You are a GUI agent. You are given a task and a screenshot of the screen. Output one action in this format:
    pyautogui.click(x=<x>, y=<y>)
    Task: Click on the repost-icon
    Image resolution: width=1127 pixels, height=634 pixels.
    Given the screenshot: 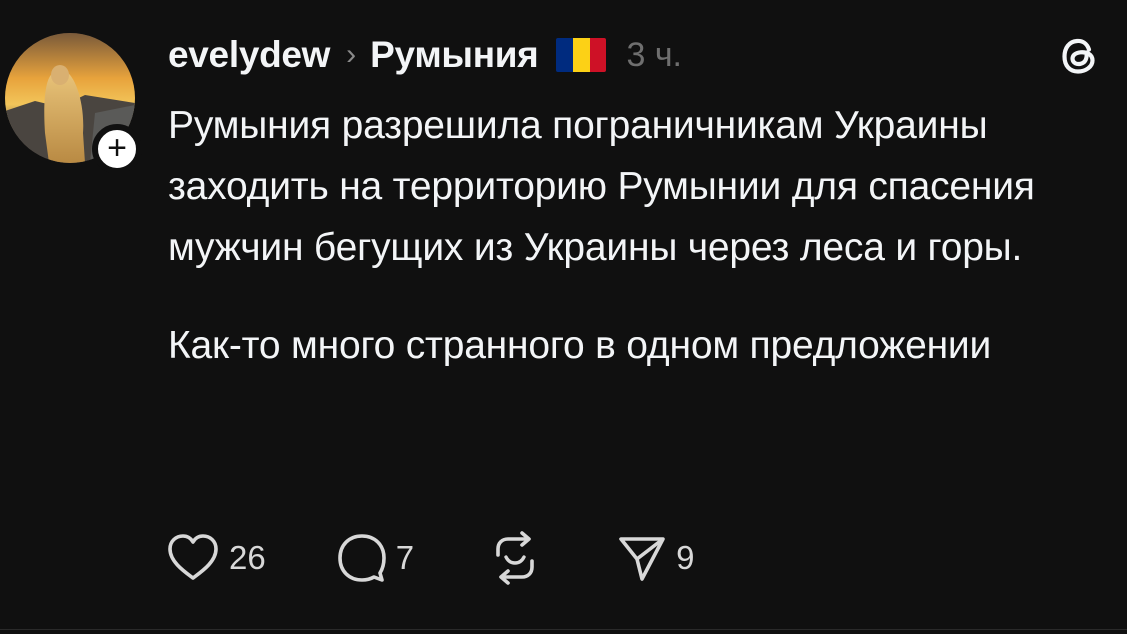 What is the action you would take?
    pyautogui.click(x=515, y=558)
    